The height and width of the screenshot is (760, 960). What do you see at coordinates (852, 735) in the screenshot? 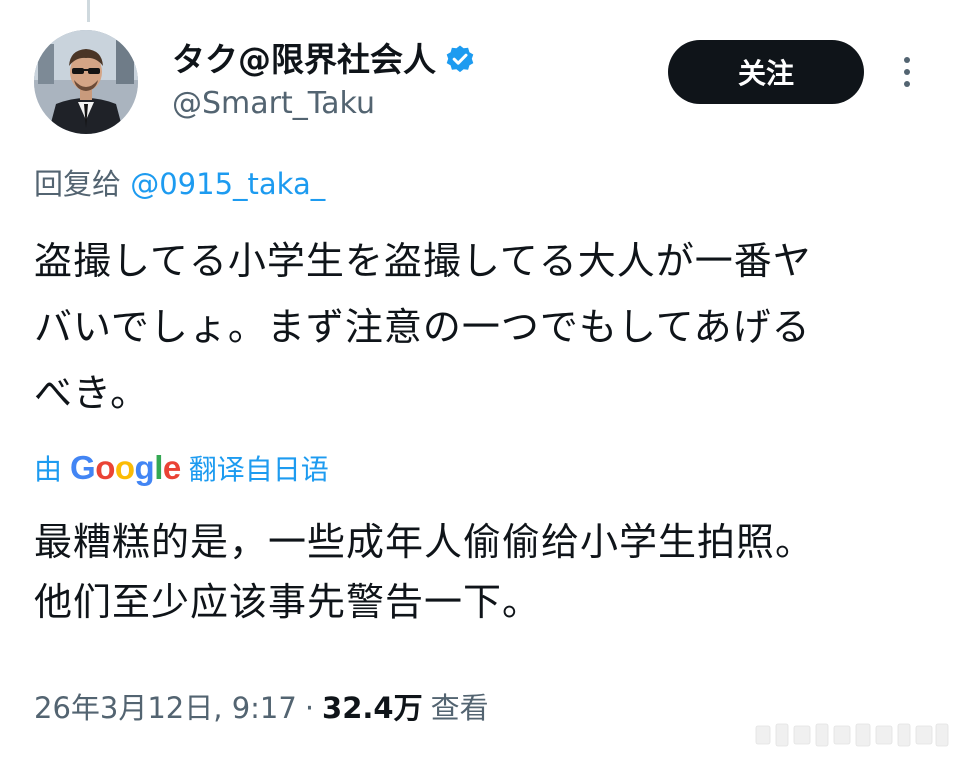
I see `watermark-image` at bounding box center [852, 735].